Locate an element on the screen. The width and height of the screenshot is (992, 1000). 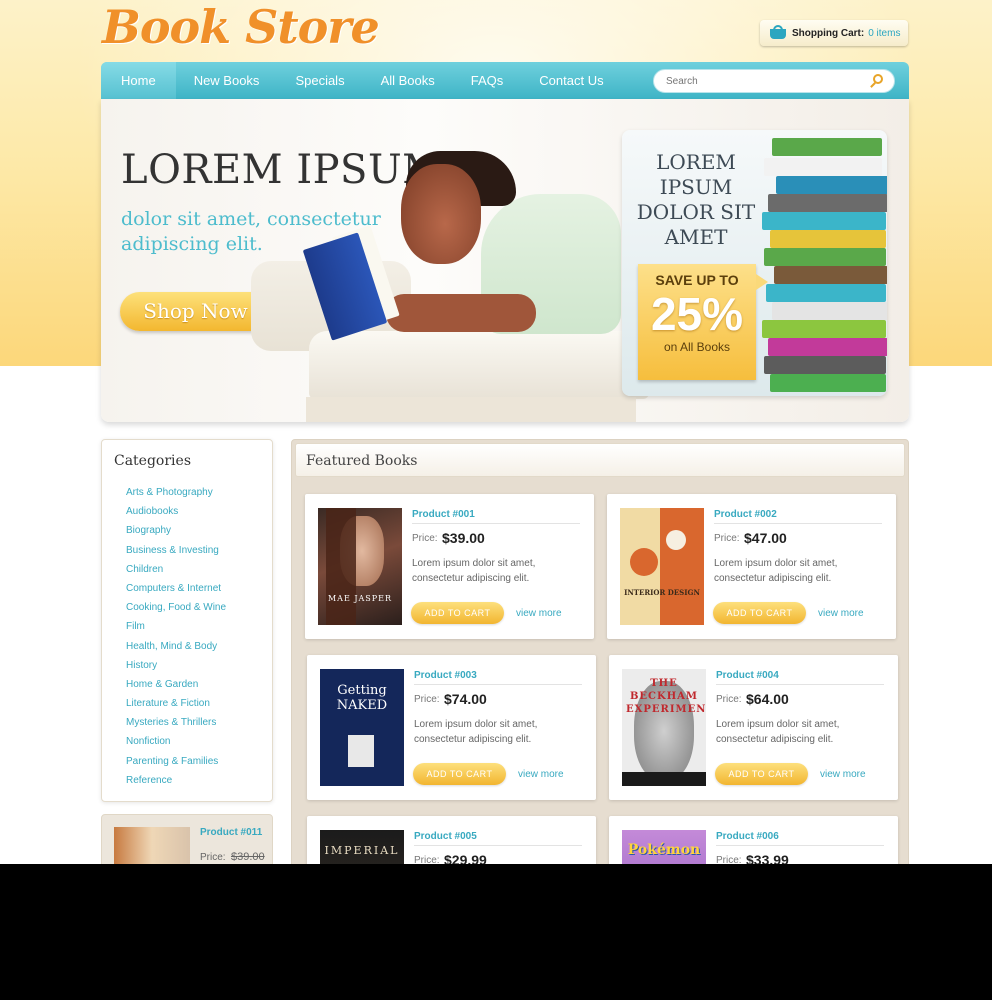
featured-header: Featured Books is located at coordinates (600, 460).